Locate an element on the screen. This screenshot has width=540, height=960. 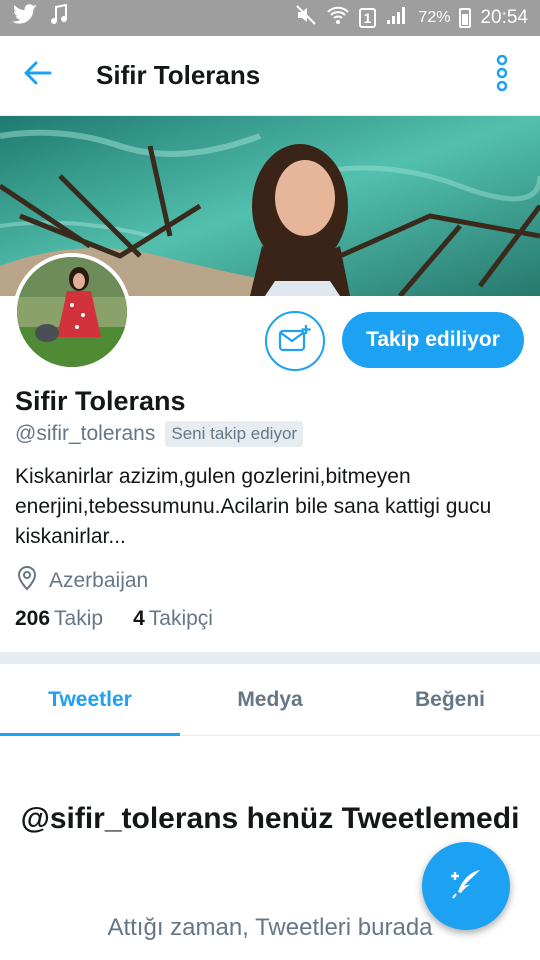
page-title: Sifir Tolerans is located at coordinates (178, 75).